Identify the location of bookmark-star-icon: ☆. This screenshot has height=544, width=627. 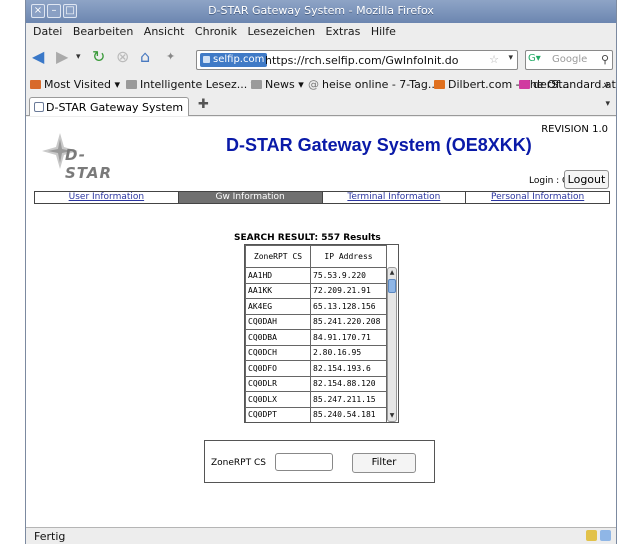
(494, 59).